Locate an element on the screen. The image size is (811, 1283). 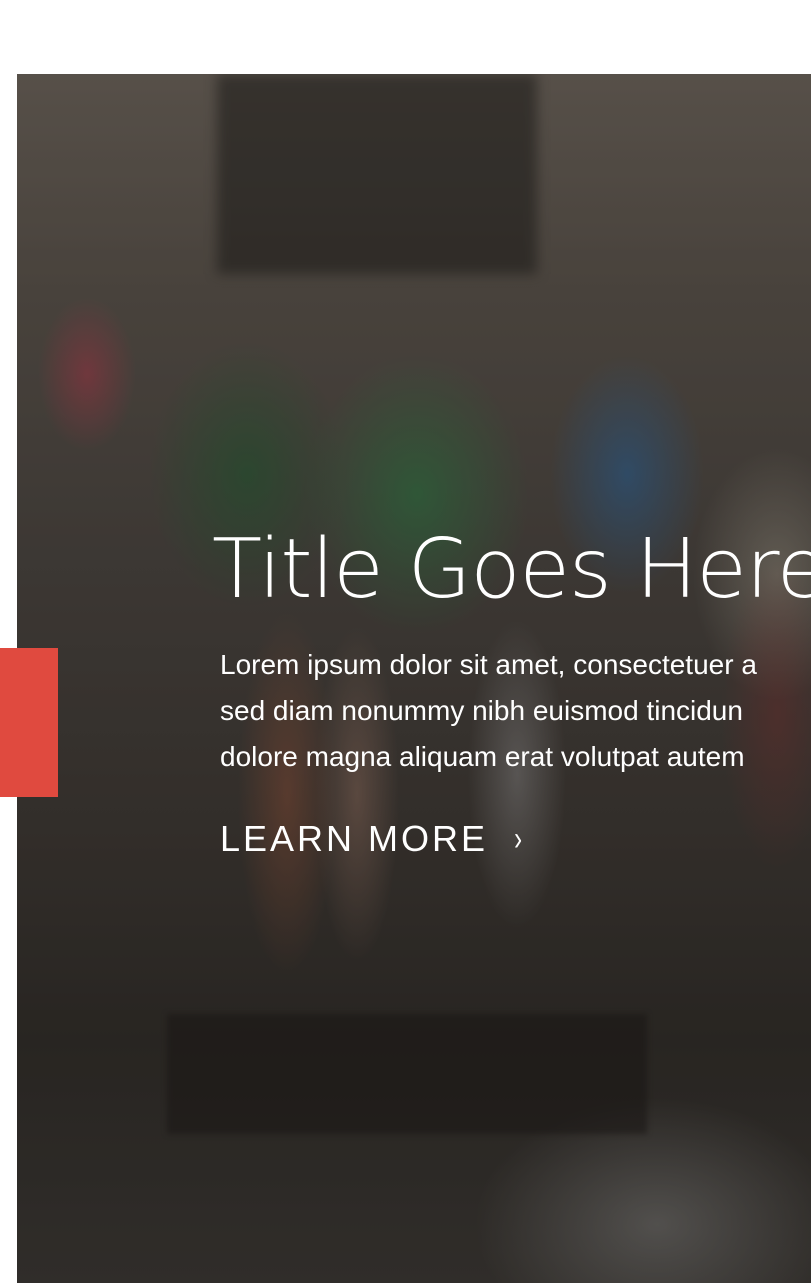
learn-more-label: LEARN MORE is located at coordinates (354, 838).